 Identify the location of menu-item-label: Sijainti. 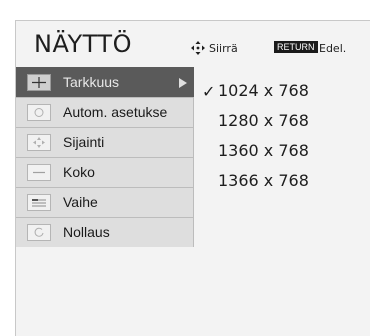
(84, 142).